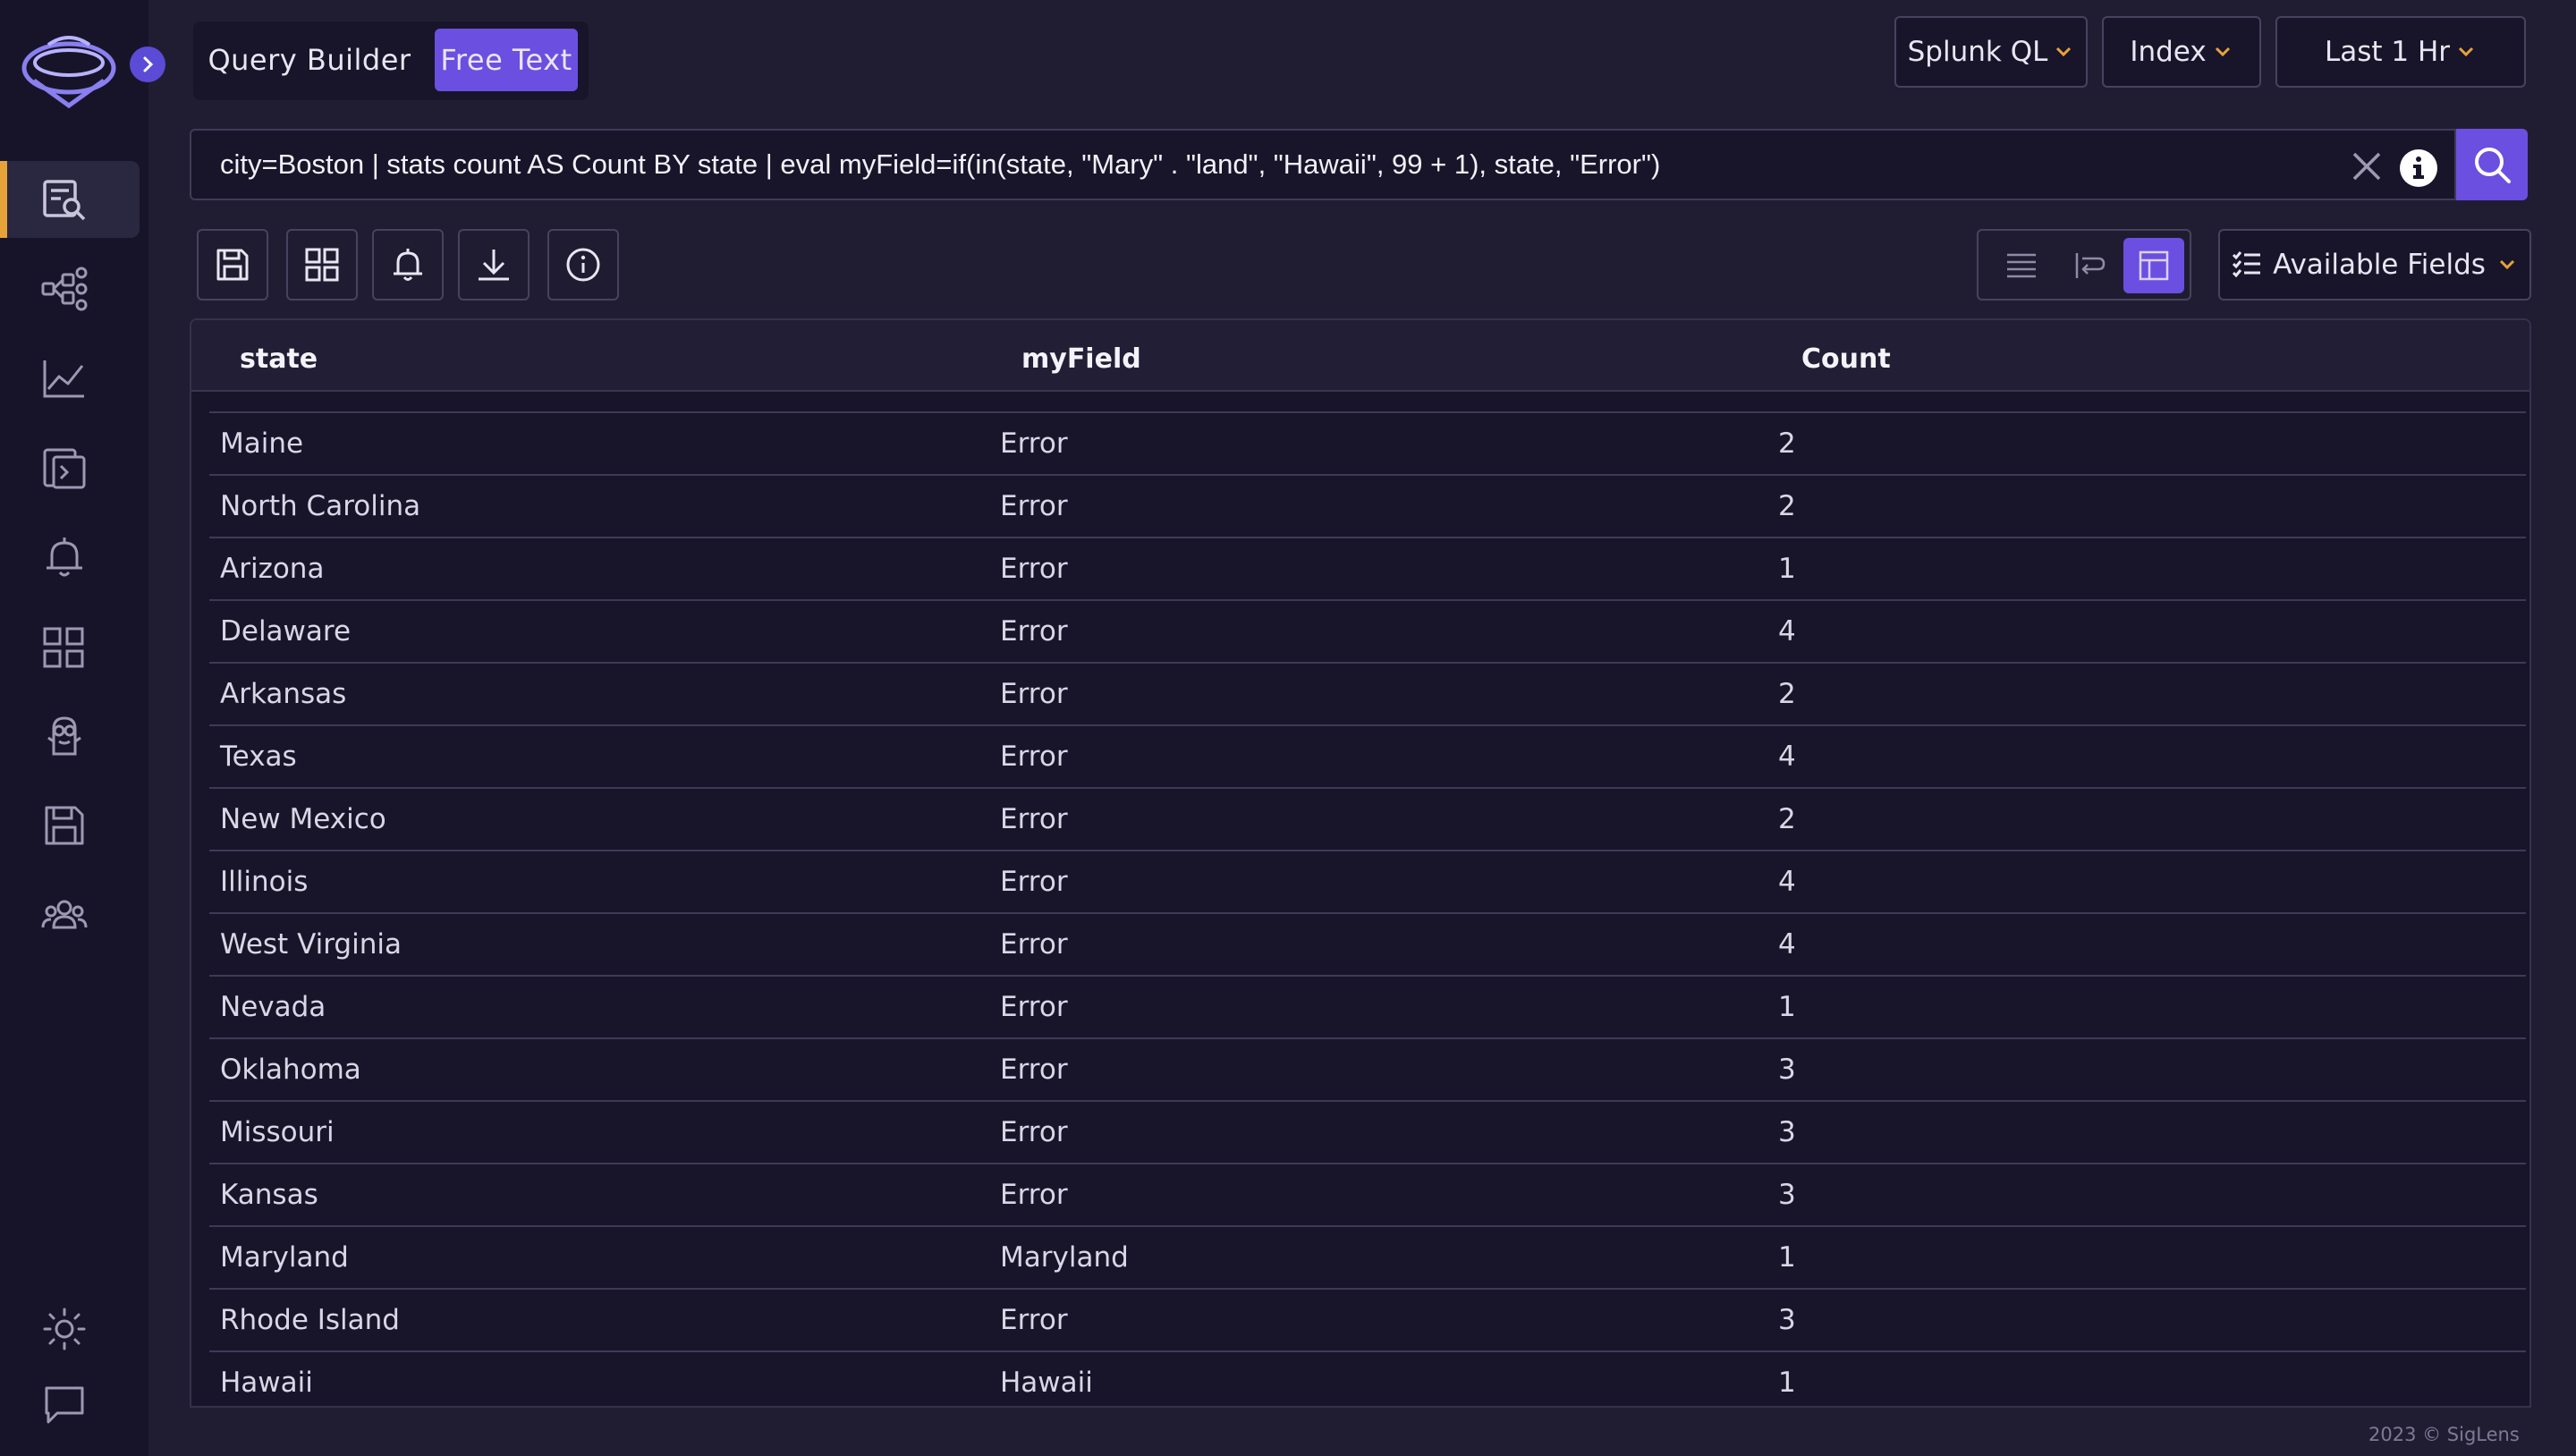 This screenshot has height=1456, width=2576. Describe the element at coordinates (1367, 1378) in the screenshot. I see `table-row: Hawaii Hawaii 1` at that location.